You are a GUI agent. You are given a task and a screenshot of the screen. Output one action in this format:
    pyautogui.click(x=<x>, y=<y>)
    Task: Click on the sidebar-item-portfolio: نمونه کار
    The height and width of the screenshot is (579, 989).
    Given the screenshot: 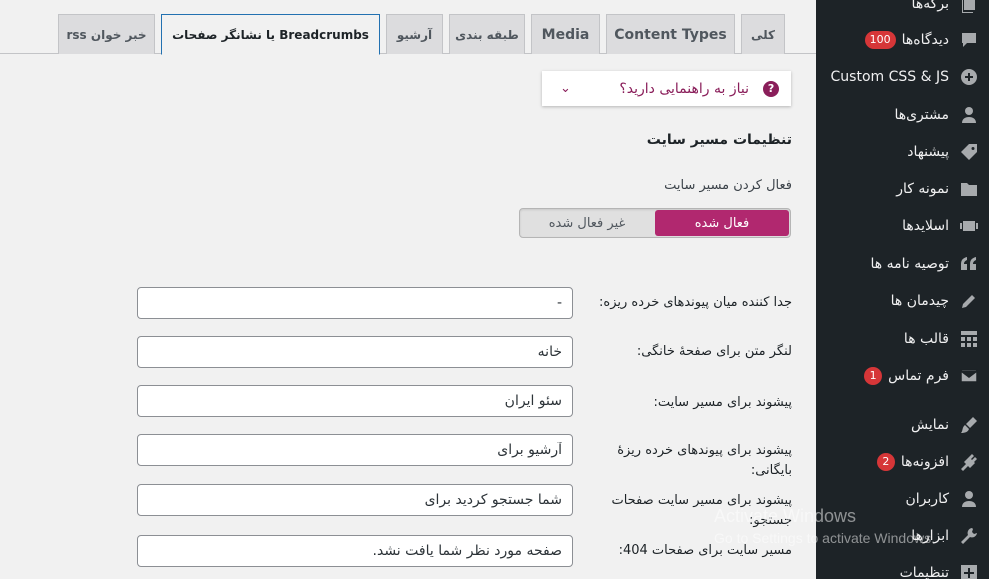 What is the action you would take?
    pyautogui.click(x=902, y=189)
    